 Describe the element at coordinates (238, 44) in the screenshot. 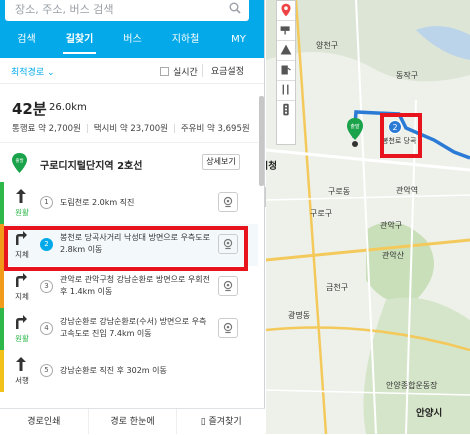

I see `tab-my: MY` at that location.